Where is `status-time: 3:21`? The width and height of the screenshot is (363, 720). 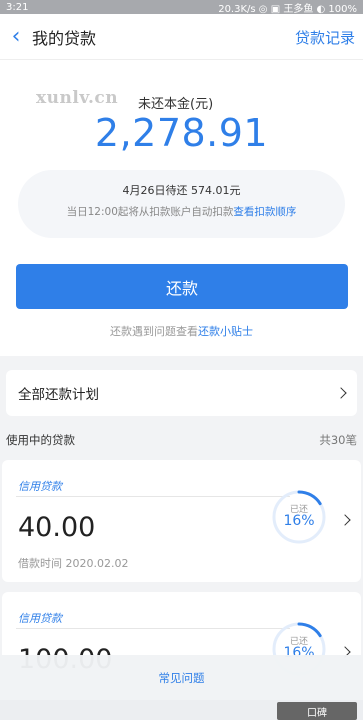
status-time: 3:21 is located at coordinates (17, 7).